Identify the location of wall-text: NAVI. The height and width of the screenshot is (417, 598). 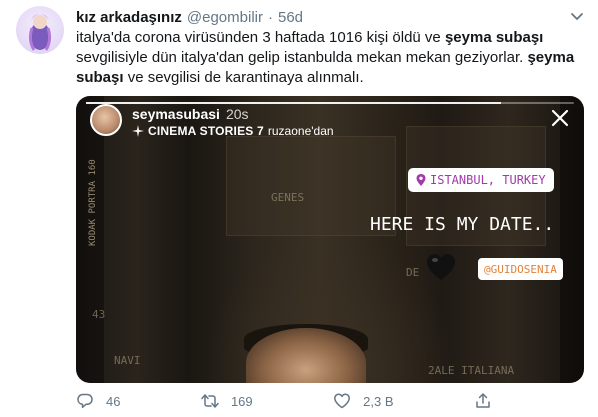
(127, 360).